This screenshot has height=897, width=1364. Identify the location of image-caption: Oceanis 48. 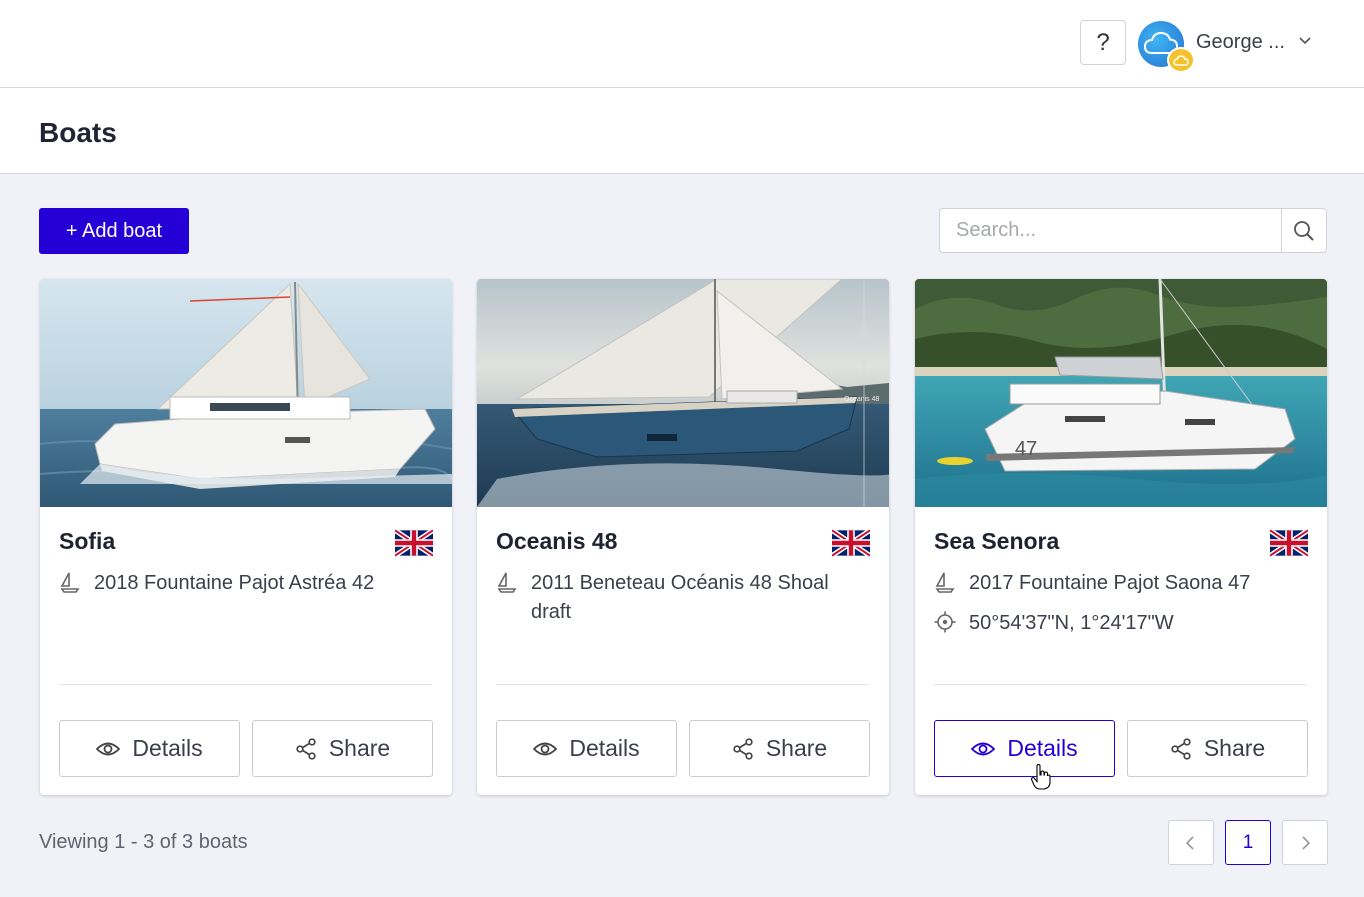
(862, 399).